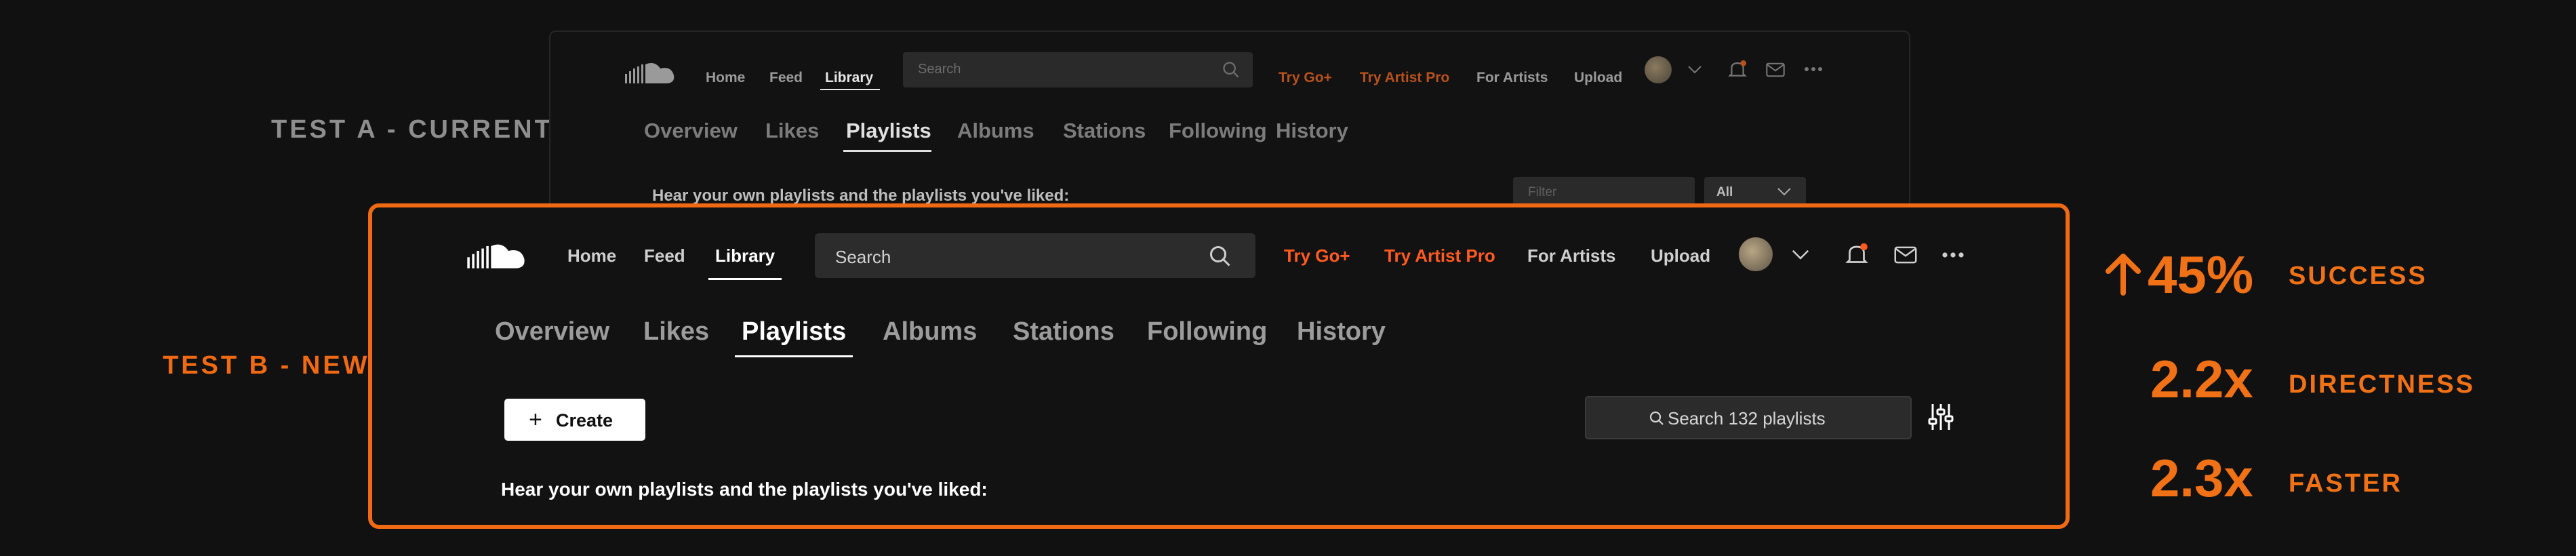  Describe the element at coordinates (2382, 385) in the screenshot. I see `stat-directness-label: DIRECTNESS` at that location.